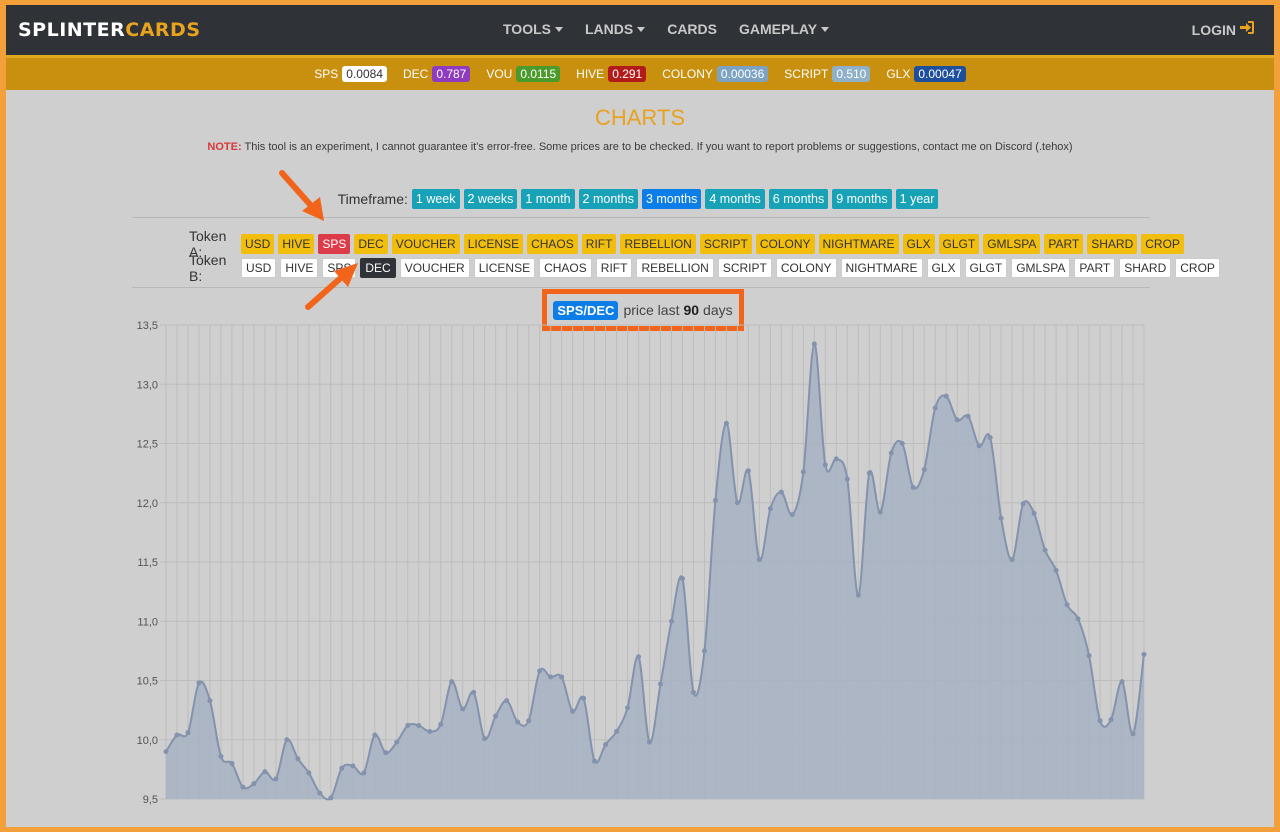 This screenshot has width=1280, height=832. Describe the element at coordinates (147, 622) in the screenshot. I see `y-tick-label: 11,0` at that location.